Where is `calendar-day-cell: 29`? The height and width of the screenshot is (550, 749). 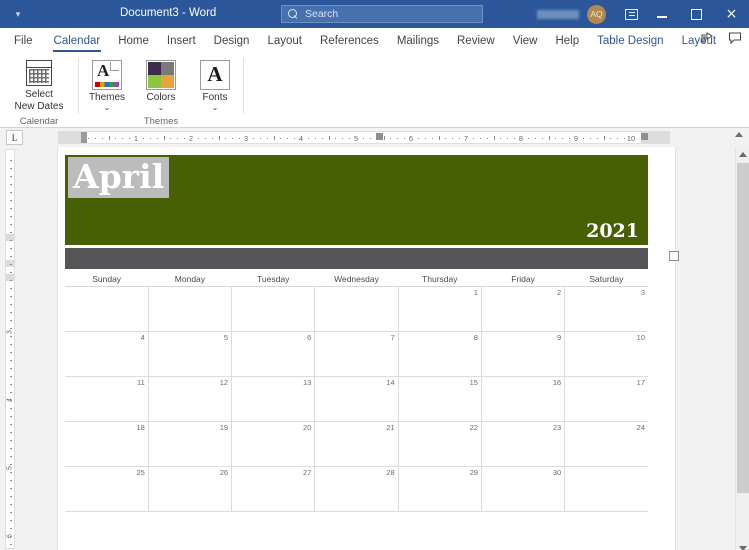
calendar-day-cell: 29 is located at coordinates (439, 488).